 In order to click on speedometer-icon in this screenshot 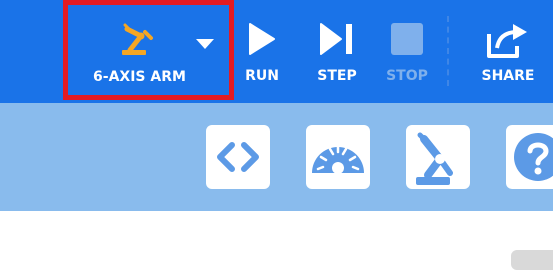, I will do `click(338, 159)`.